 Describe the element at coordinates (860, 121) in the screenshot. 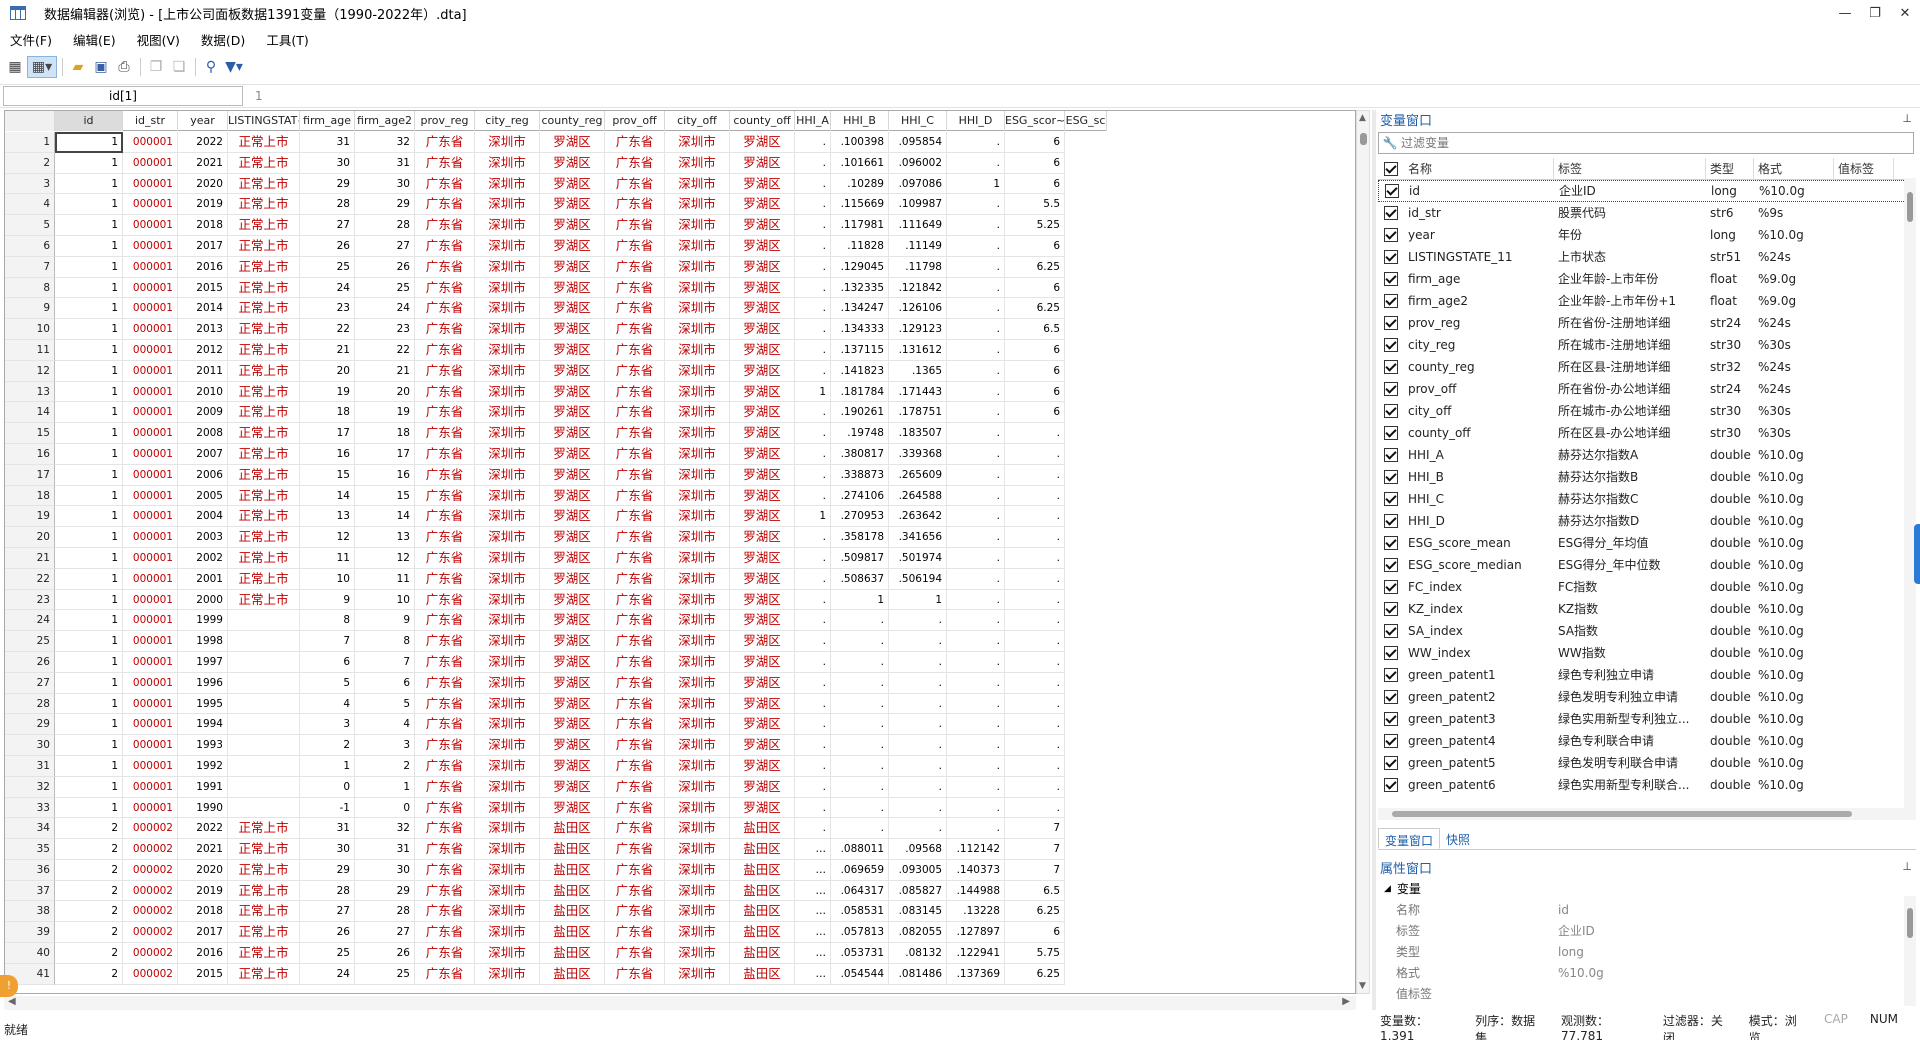

I see `column-header-hhi-b: HHI_B` at that location.